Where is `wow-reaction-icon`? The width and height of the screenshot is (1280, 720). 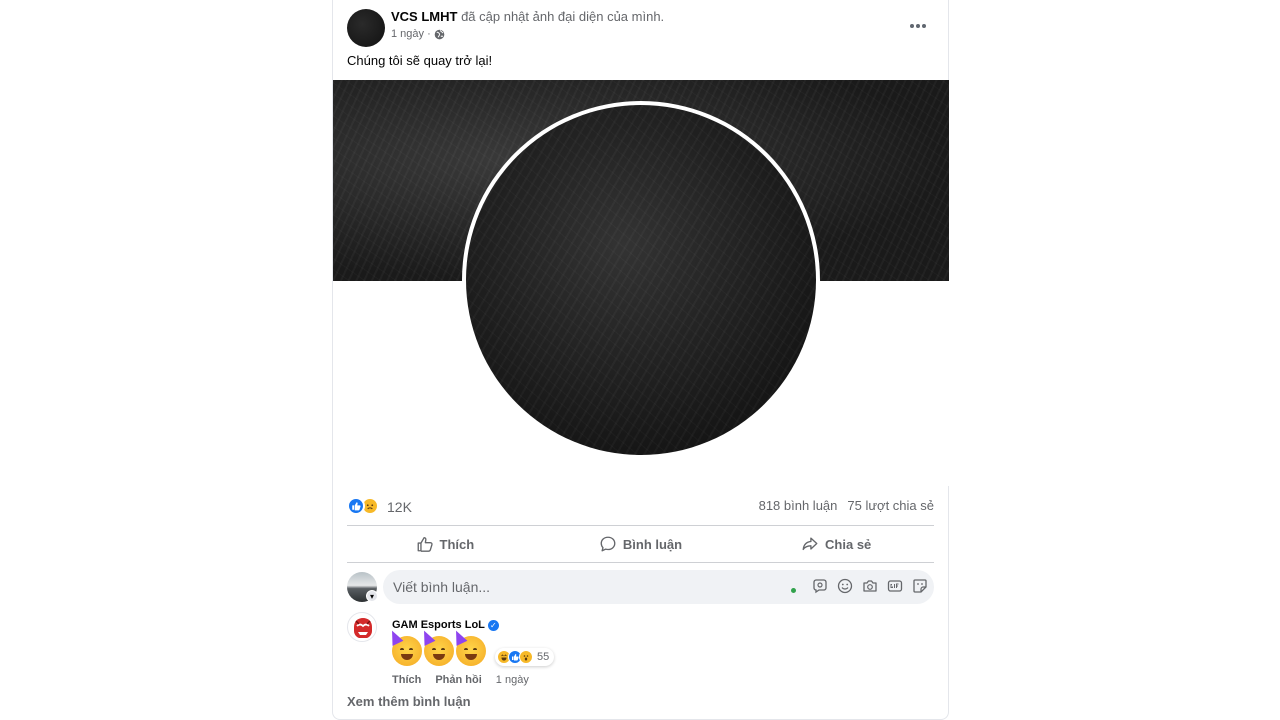 wow-reaction-icon is located at coordinates (526, 657).